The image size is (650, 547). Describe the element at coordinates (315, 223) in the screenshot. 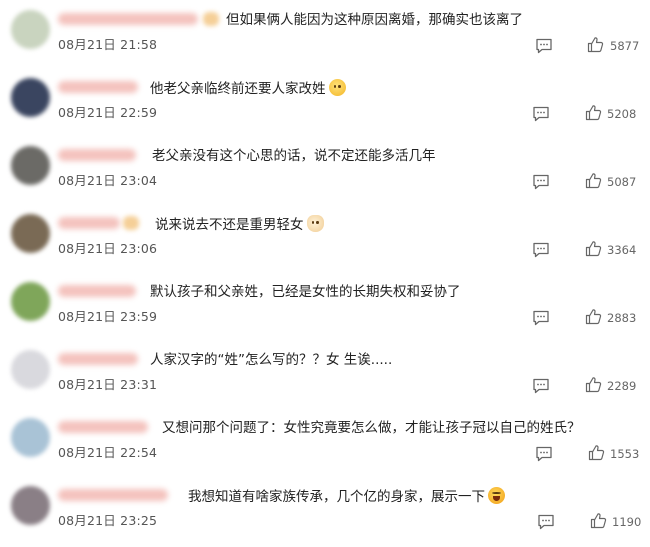

I see `dog-emoji-icon` at that location.